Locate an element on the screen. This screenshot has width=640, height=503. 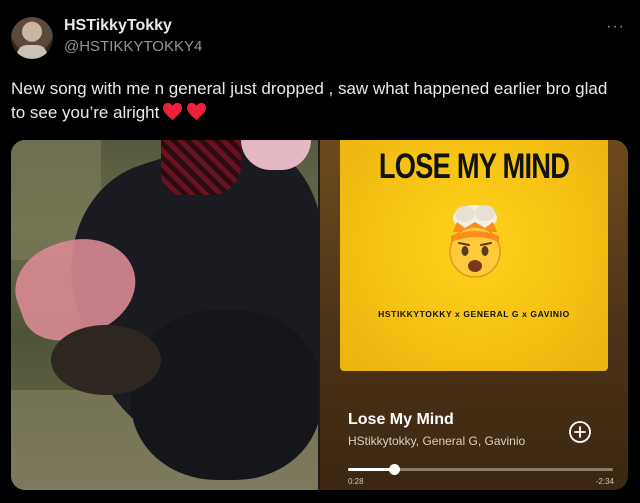
song-title: Lose My Mind is located at coordinates (401, 420).